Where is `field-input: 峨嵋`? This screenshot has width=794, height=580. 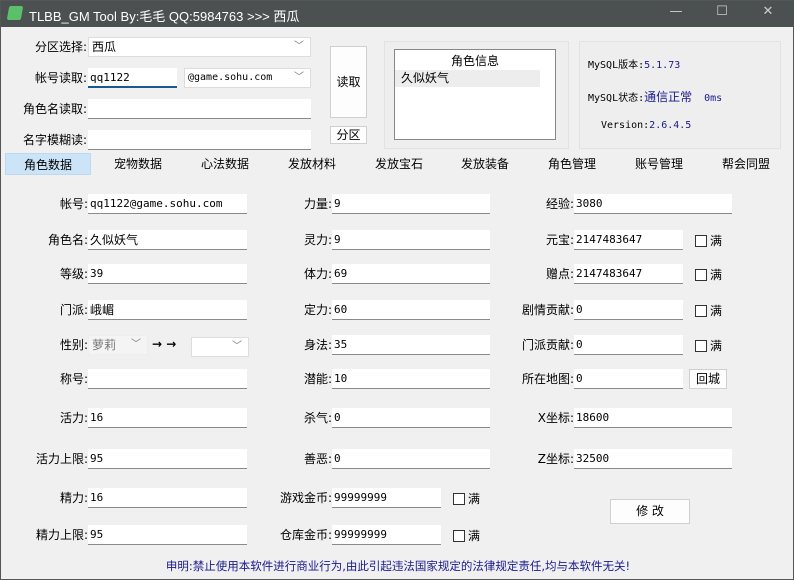 field-input: 峨嵋 is located at coordinates (167, 310).